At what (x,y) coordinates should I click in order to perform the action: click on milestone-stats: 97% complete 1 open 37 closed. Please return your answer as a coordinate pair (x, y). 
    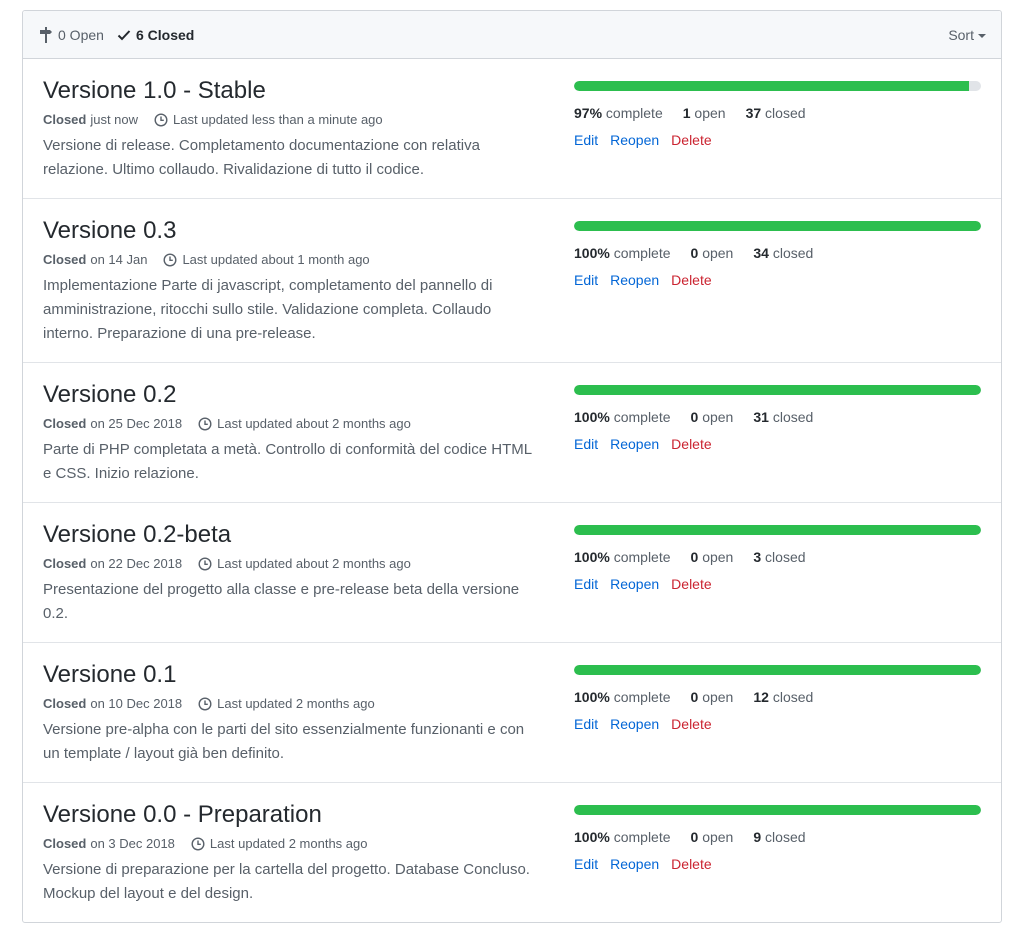
    Looking at the image, I should click on (777, 113).